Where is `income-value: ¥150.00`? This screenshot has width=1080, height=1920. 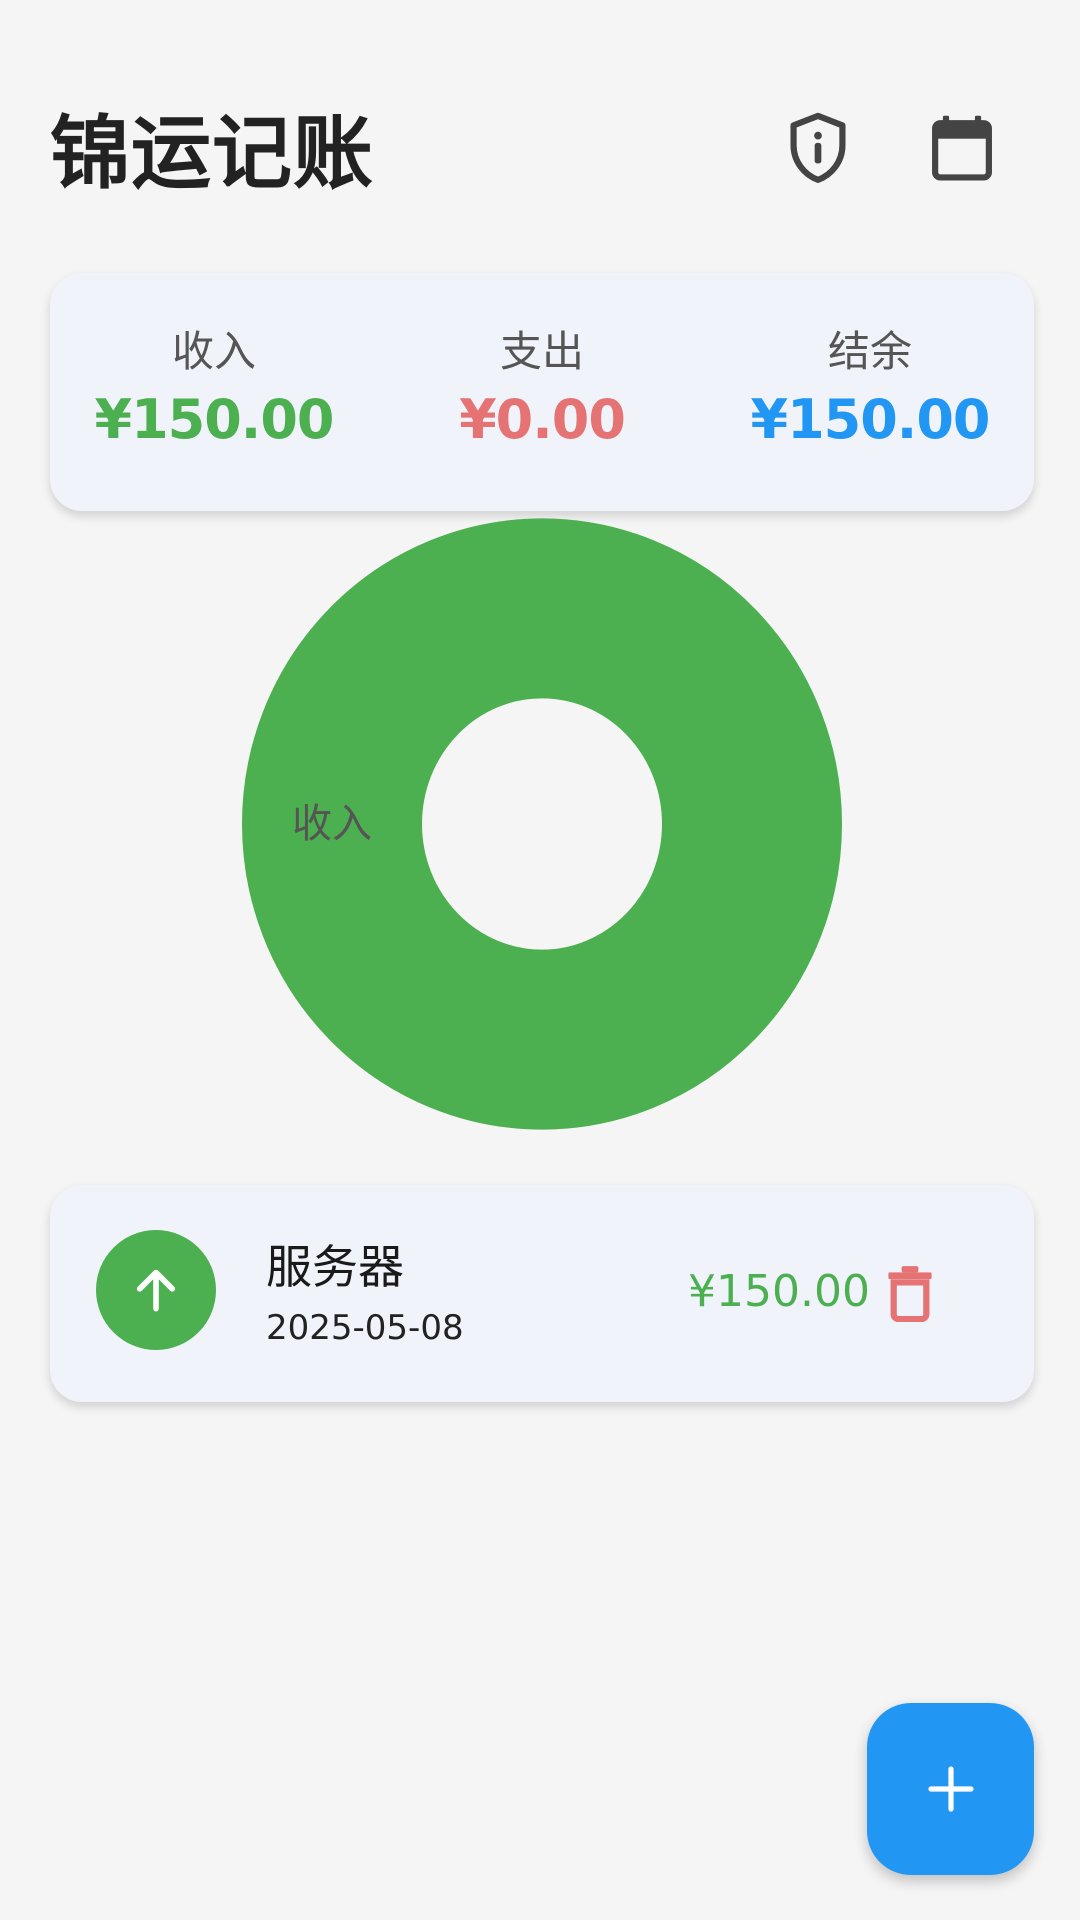 income-value: ¥150.00 is located at coordinates (214, 419).